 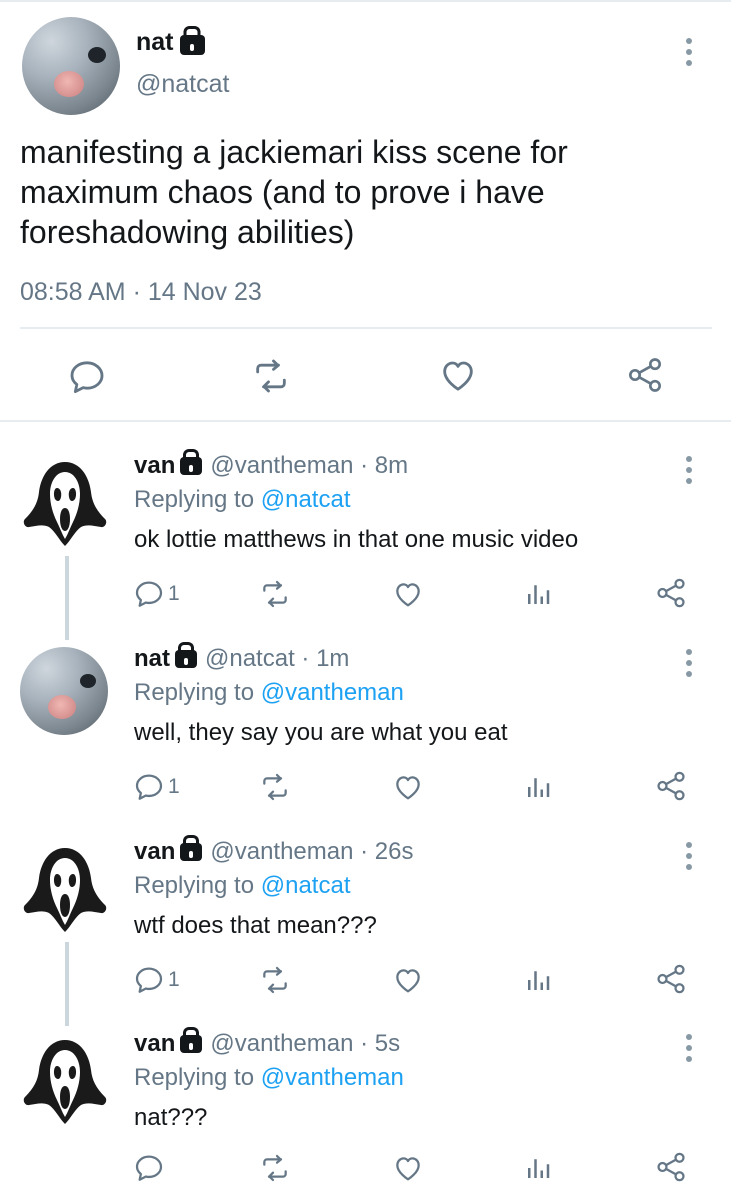 What do you see at coordinates (141, 292) in the screenshot?
I see `tweet-timestamp: 08:58 AM · 14 Nov 23` at bounding box center [141, 292].